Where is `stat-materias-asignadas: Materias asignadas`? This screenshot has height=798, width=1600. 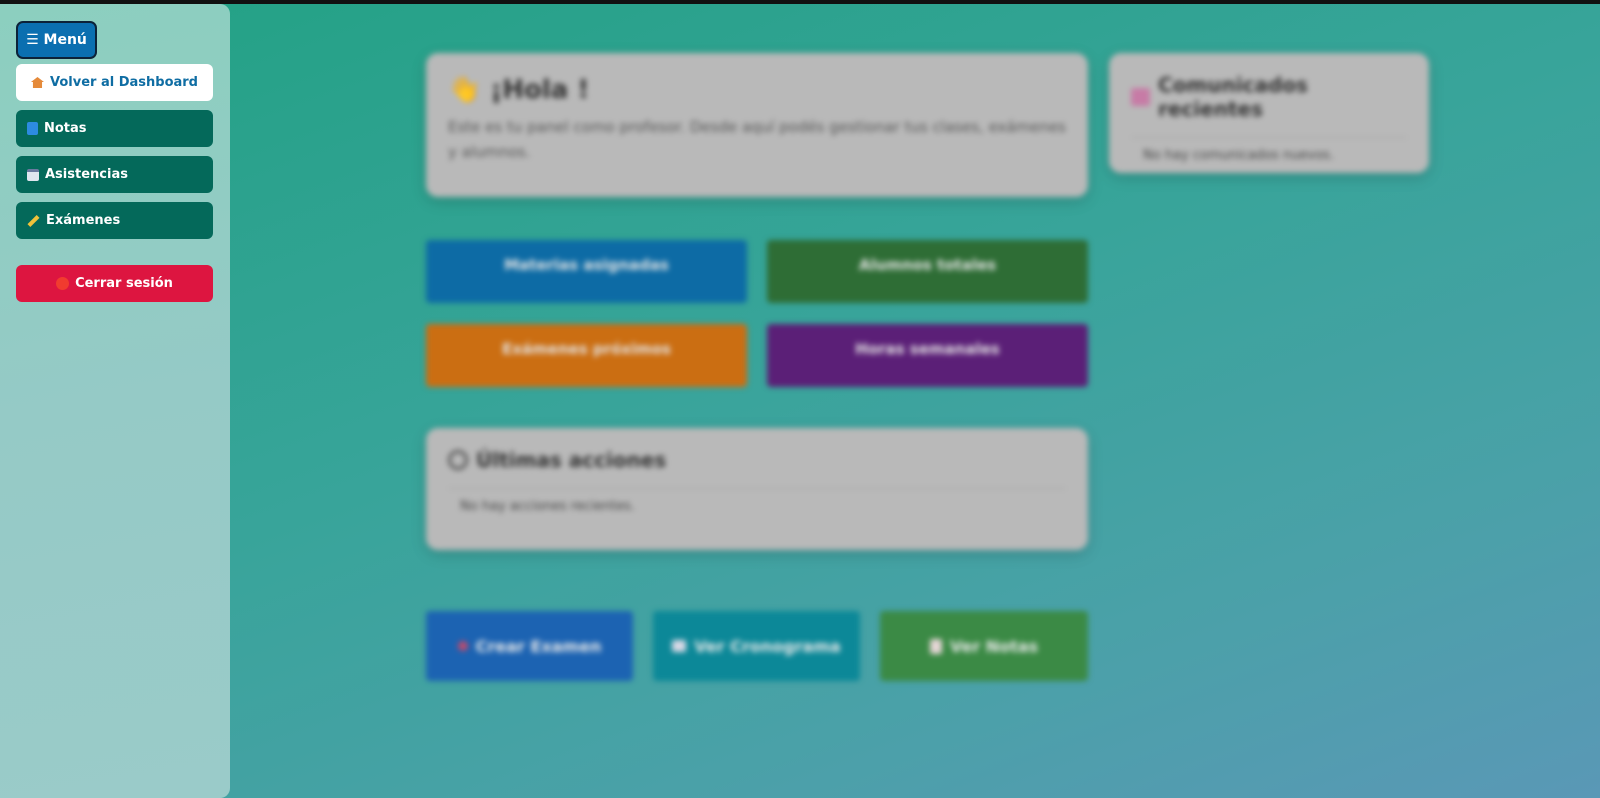
stat-materias-asignadas: Materias asignadas is located at coordinates (586, 271).